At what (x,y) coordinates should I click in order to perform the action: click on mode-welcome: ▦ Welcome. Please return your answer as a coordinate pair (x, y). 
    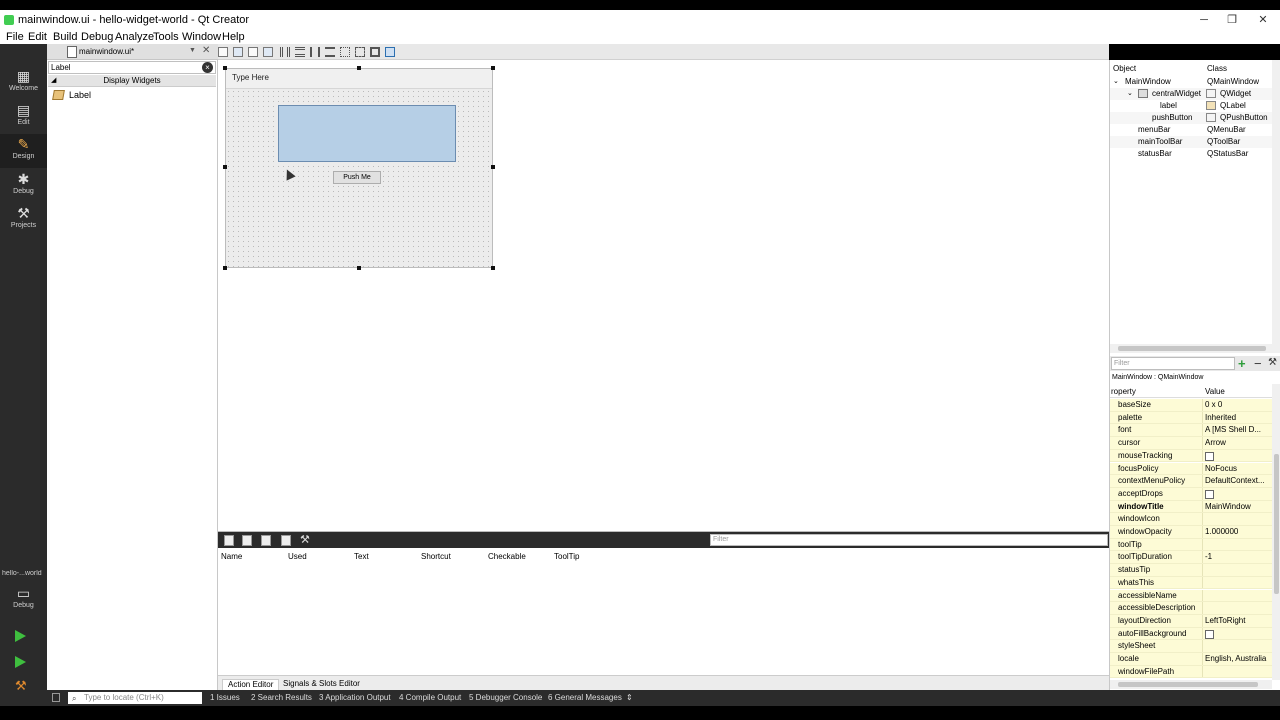
    Looking at the image, I should click on (23, 83).